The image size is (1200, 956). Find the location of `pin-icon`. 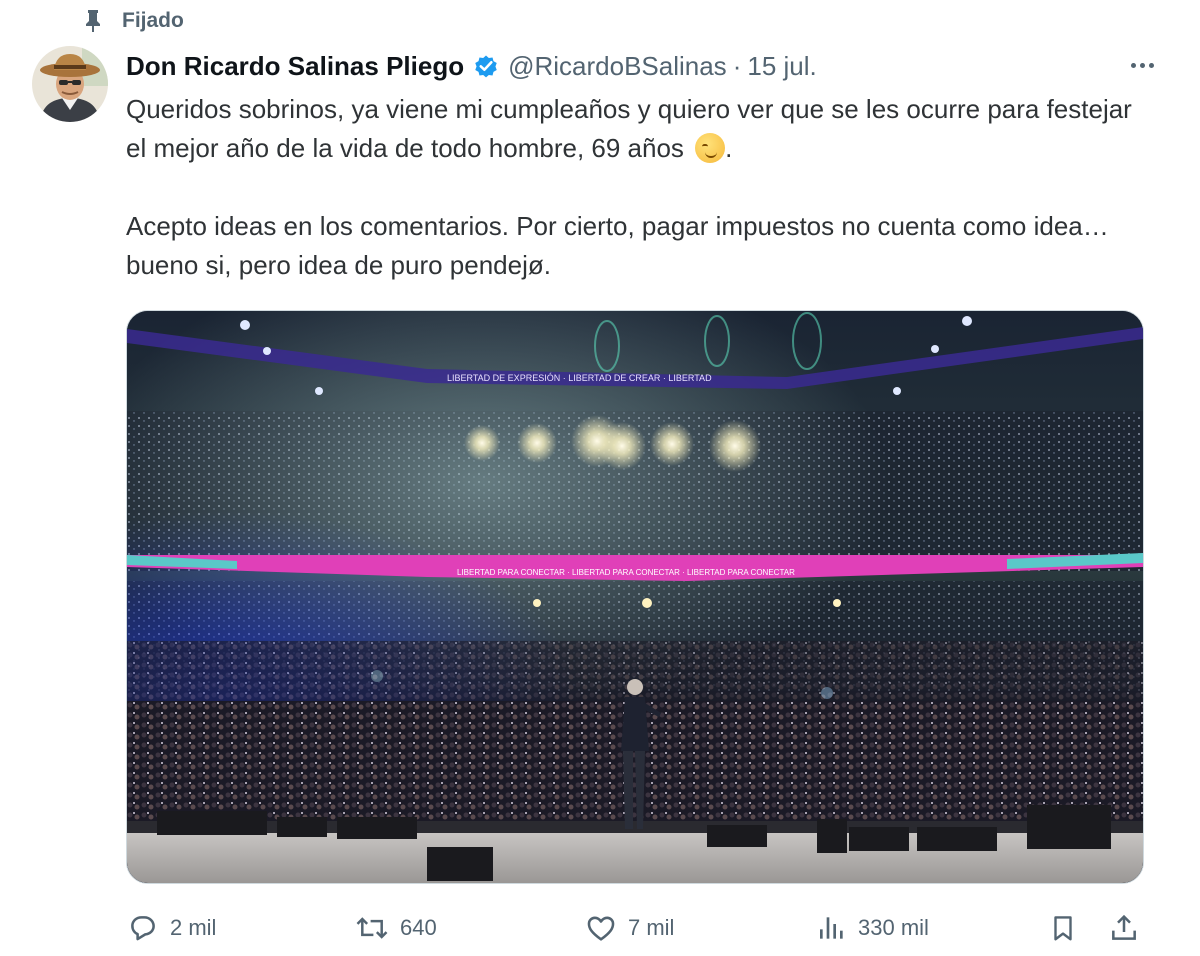

pin-icon is located at coordinates (93, 21).